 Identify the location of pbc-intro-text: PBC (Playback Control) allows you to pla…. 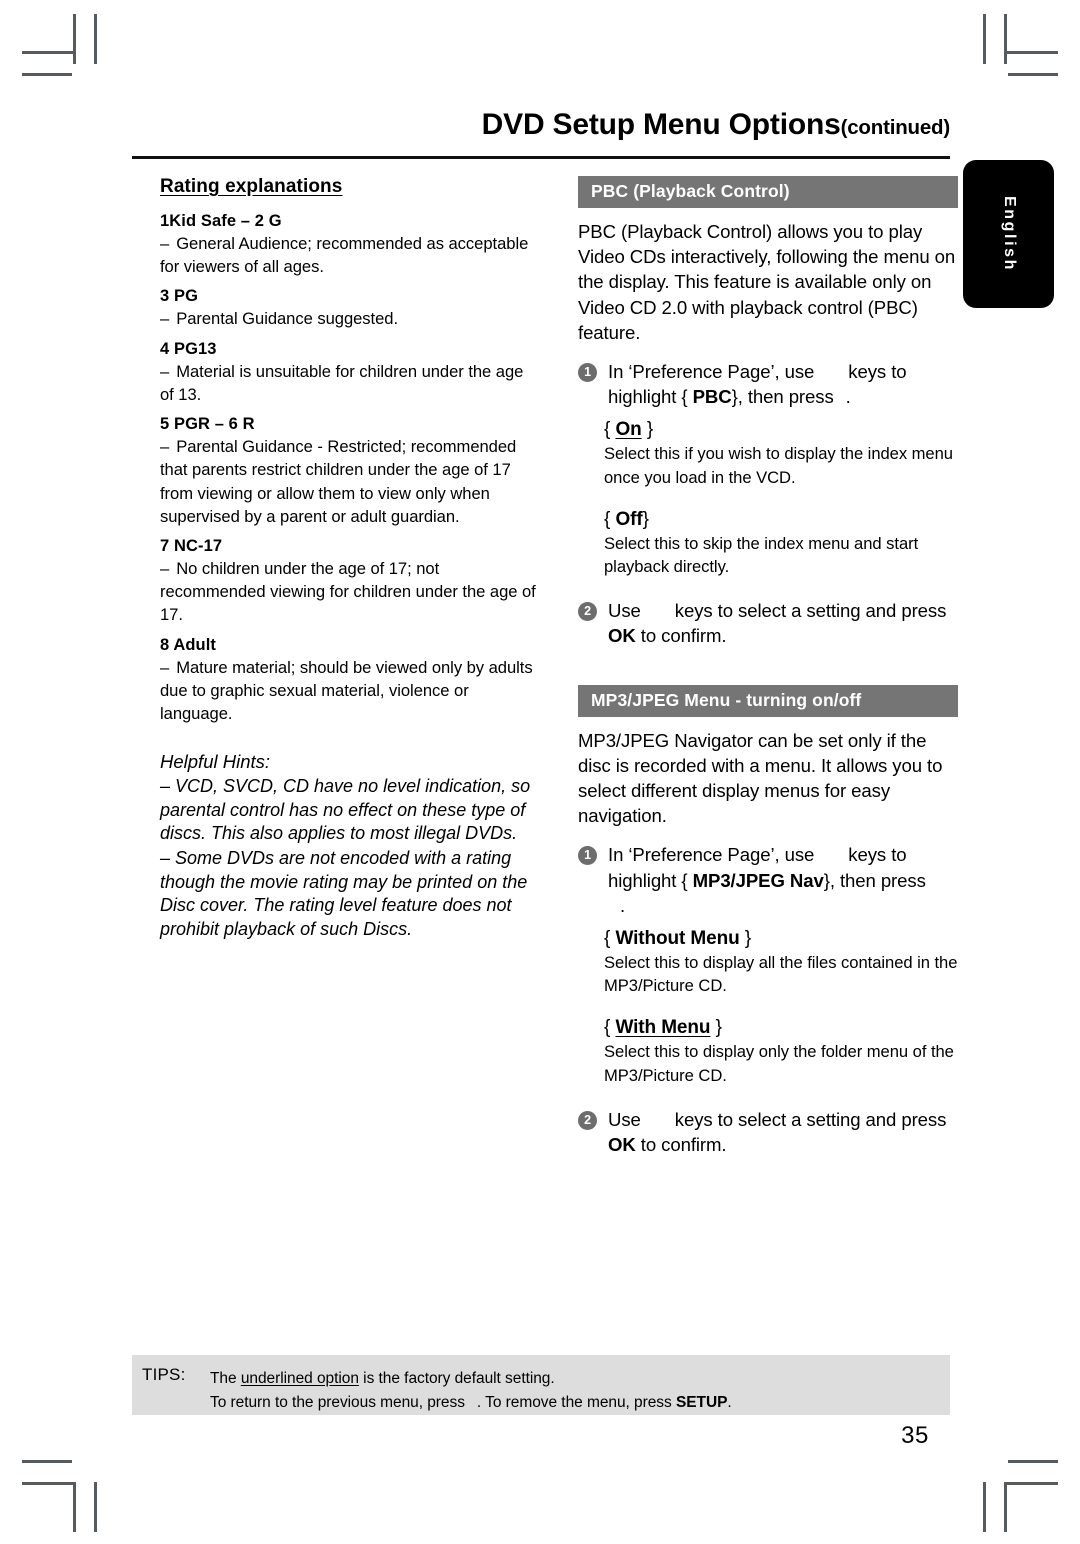
(767, 282).